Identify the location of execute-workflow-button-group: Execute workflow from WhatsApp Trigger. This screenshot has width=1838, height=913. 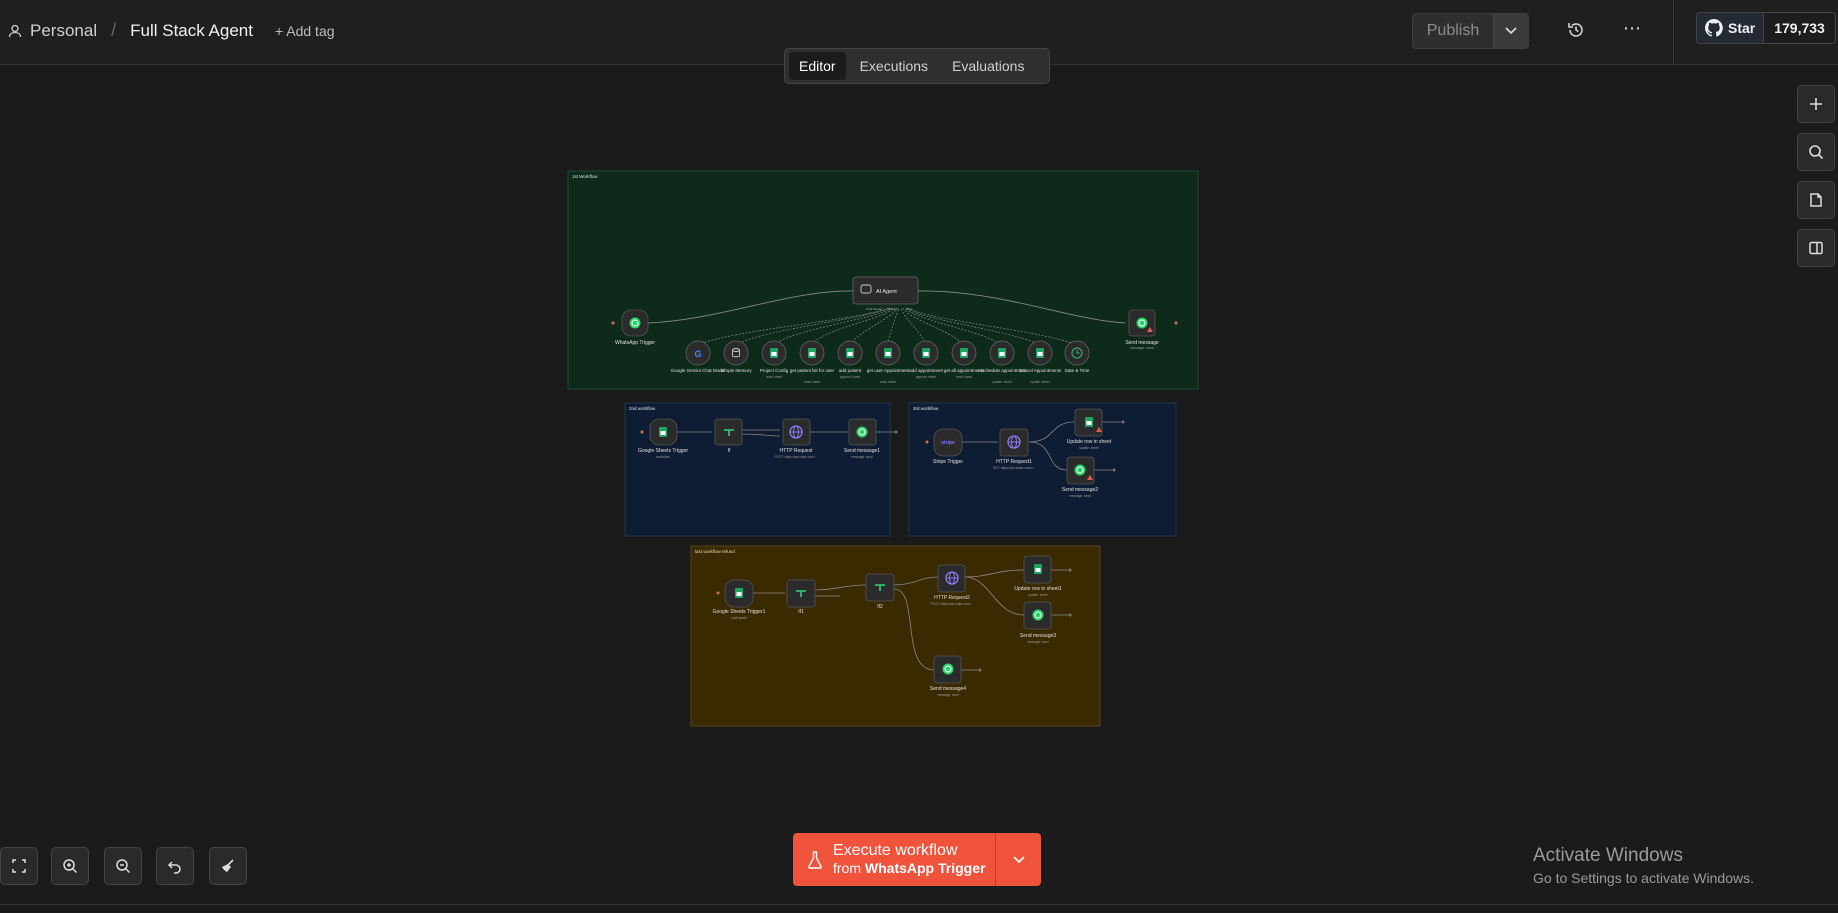
(917, 859).